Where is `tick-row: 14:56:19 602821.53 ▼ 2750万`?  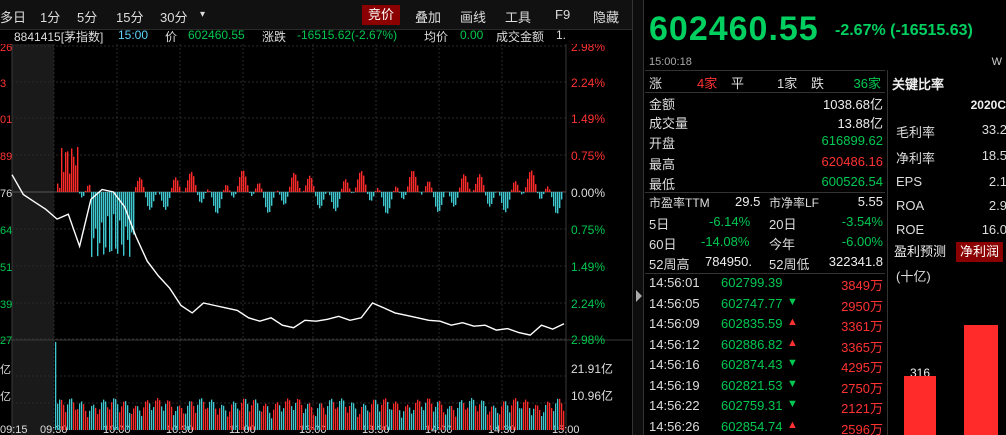
tick-row: 14:56:19 602821.53 ▼ 2750万 is located at coordinates (765, 388).